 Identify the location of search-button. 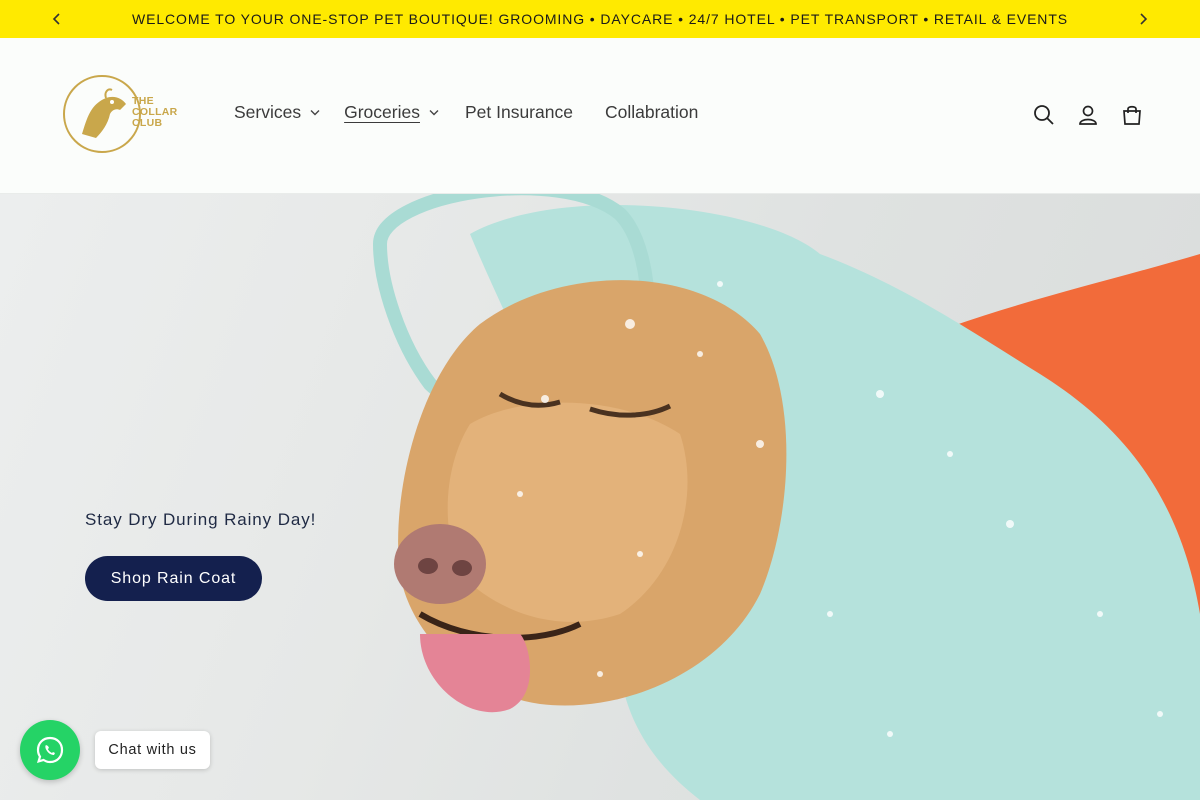
(1044, 115).